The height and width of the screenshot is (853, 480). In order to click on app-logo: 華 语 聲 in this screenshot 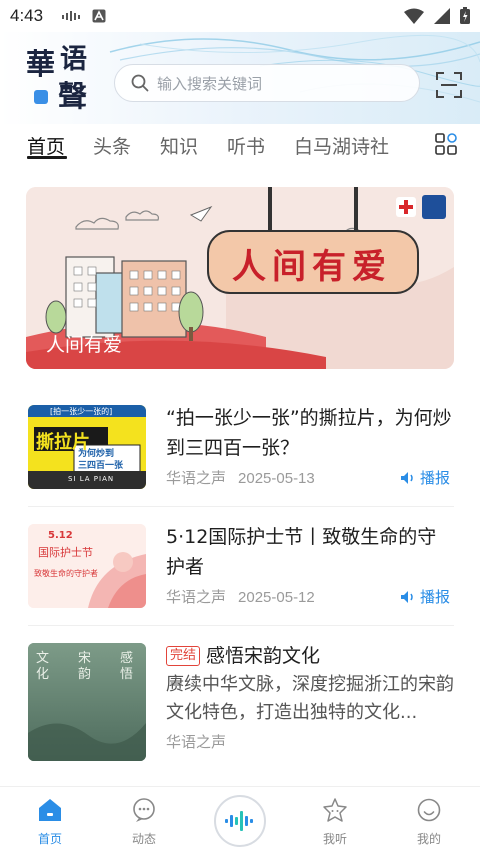, I will do `click(59, 81)`.